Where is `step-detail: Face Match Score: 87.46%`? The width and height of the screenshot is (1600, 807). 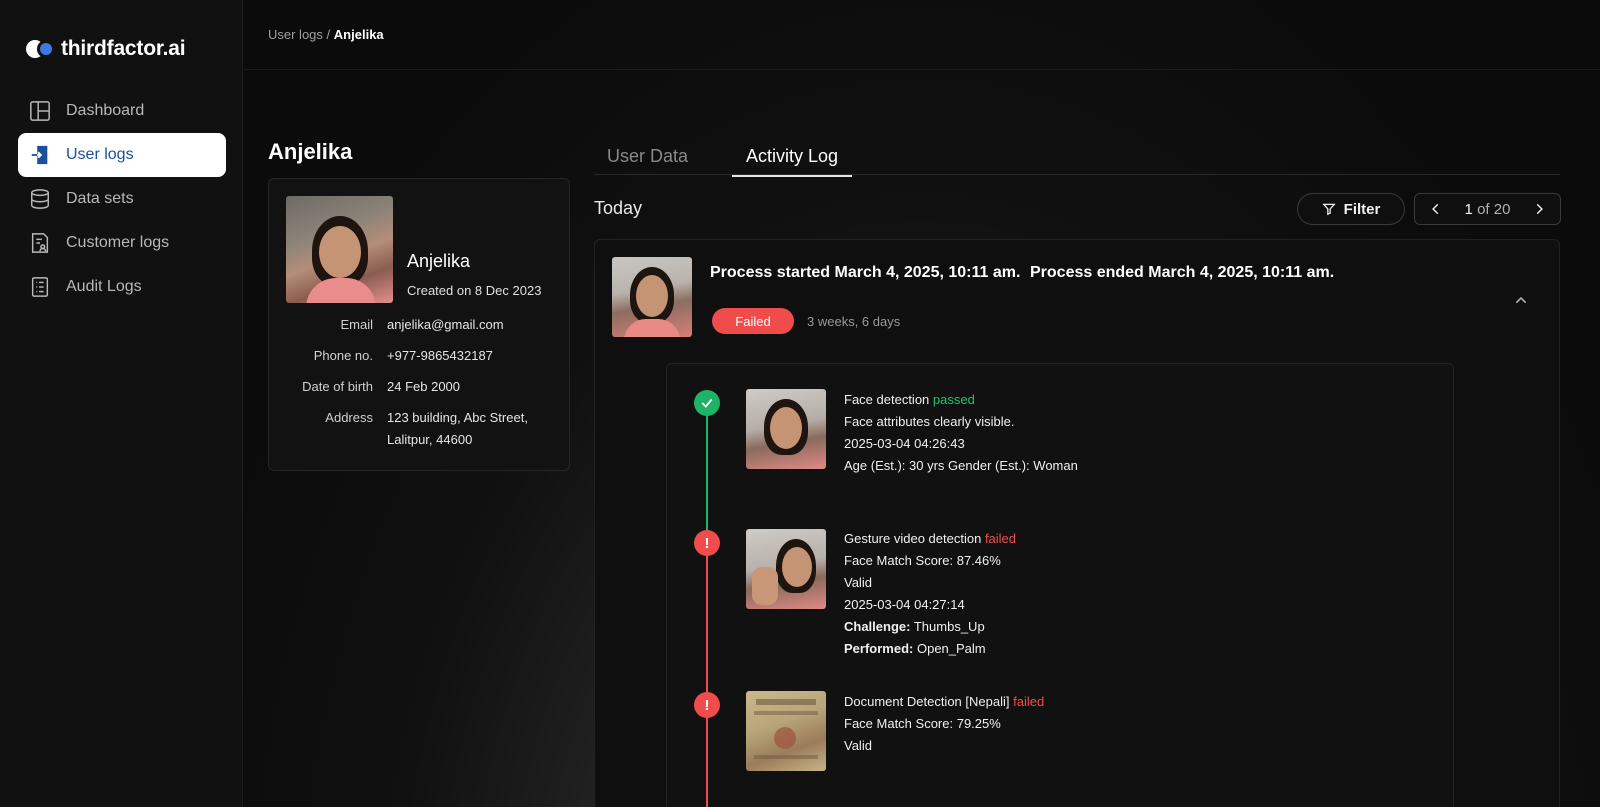 step-detail: Face Match Score: 87.46% is located at coordinates (922, 560).